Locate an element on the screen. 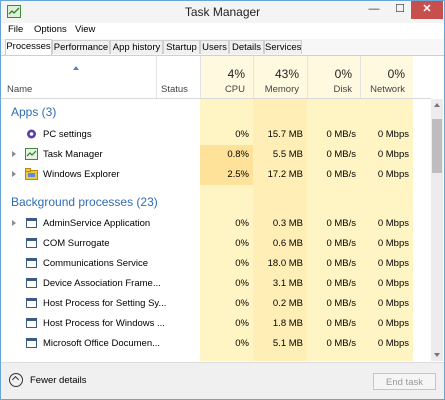 The width and height of the screenshot is (445, 400). column-header-name: Name is located at coordinates (78, 77).